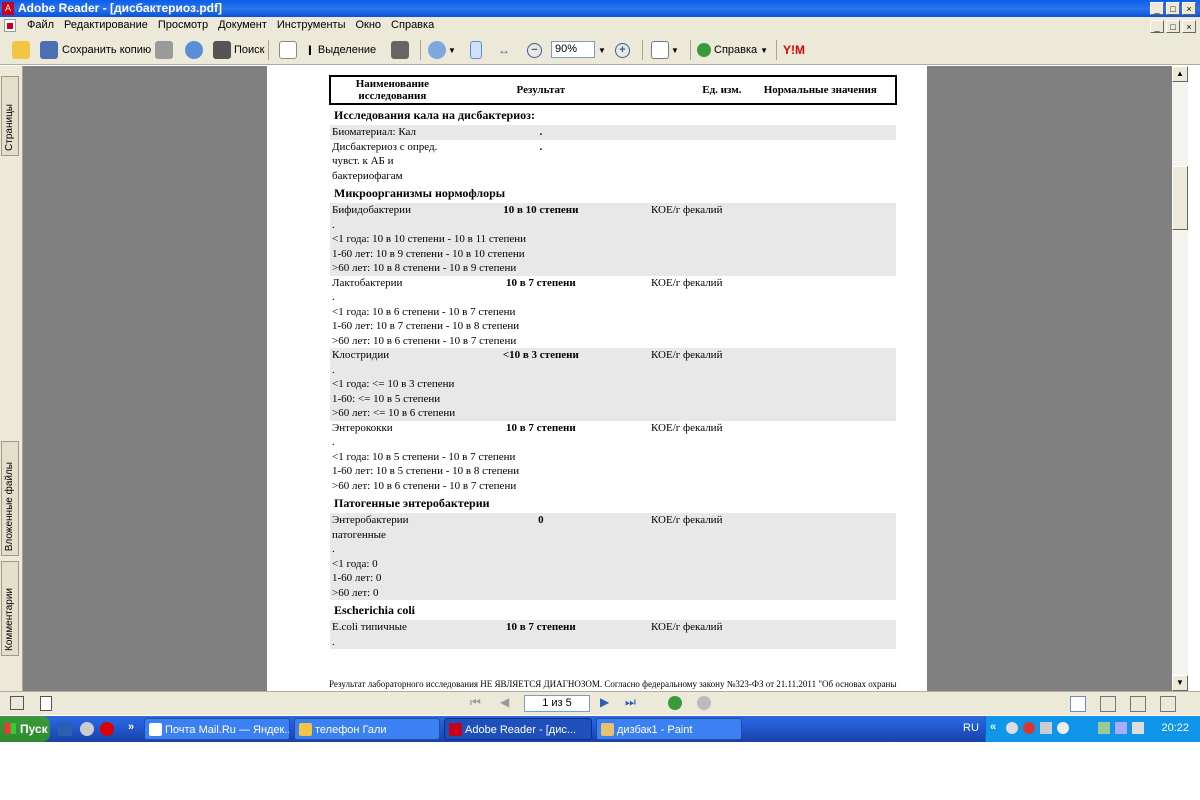  Describe the element at coordinates (557, 703) in the screenshot. I see `page-number-input: 1 из 5` at that location.